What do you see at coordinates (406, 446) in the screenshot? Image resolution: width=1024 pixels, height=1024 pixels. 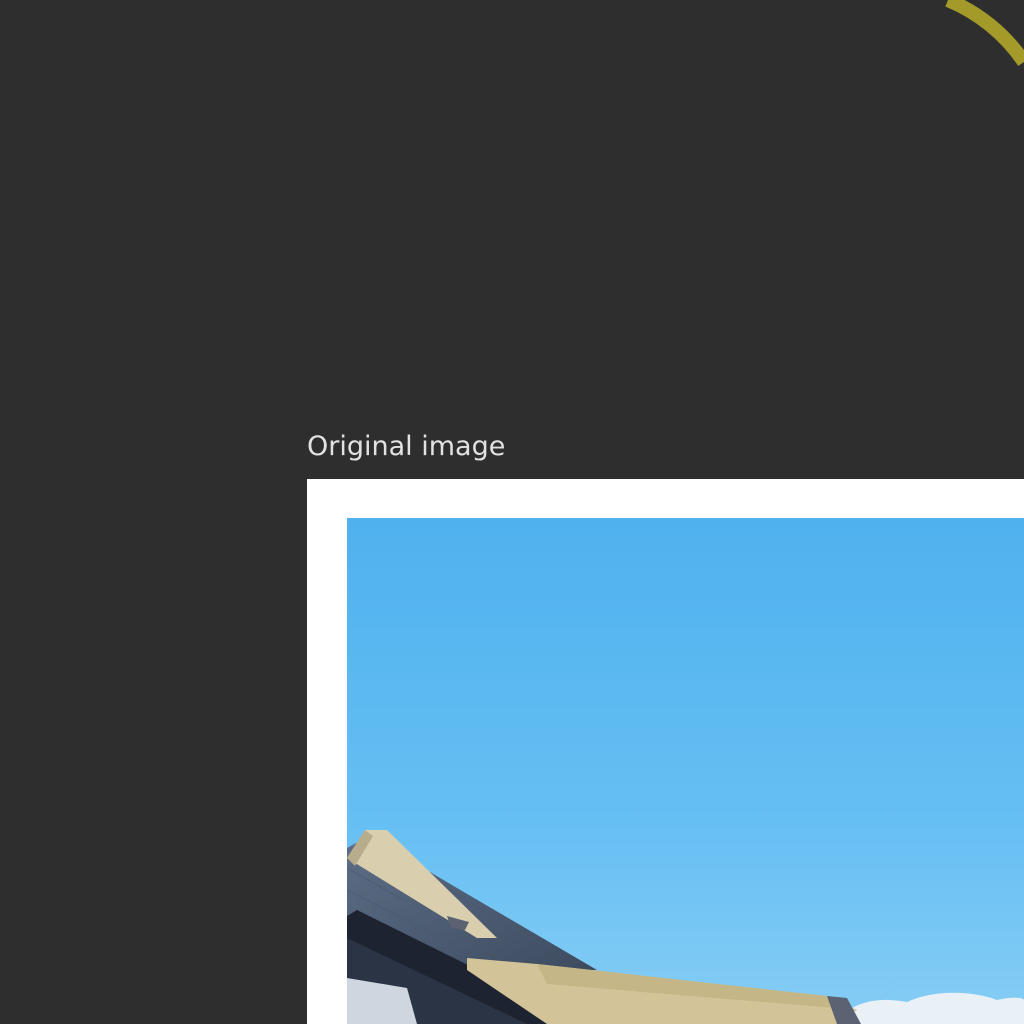 I see `original-image-heading: Original image` at bounding box center [406, 446].